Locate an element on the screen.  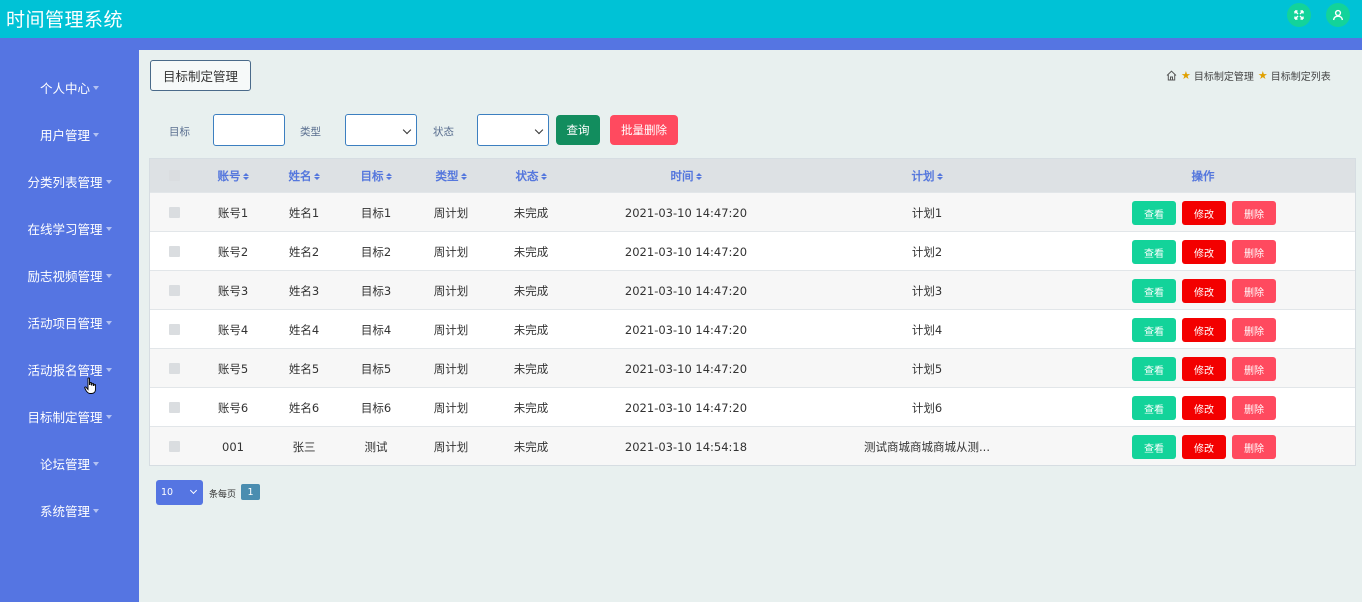
sidebar-item-online-learning: 在线学习管理 is located at coordinates (69, 228).